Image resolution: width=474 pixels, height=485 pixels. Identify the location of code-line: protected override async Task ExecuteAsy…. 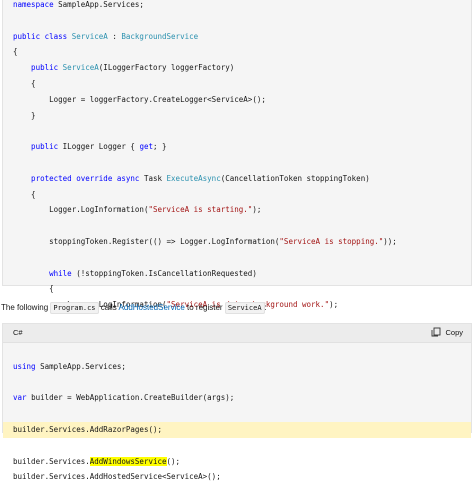
(239, 179).